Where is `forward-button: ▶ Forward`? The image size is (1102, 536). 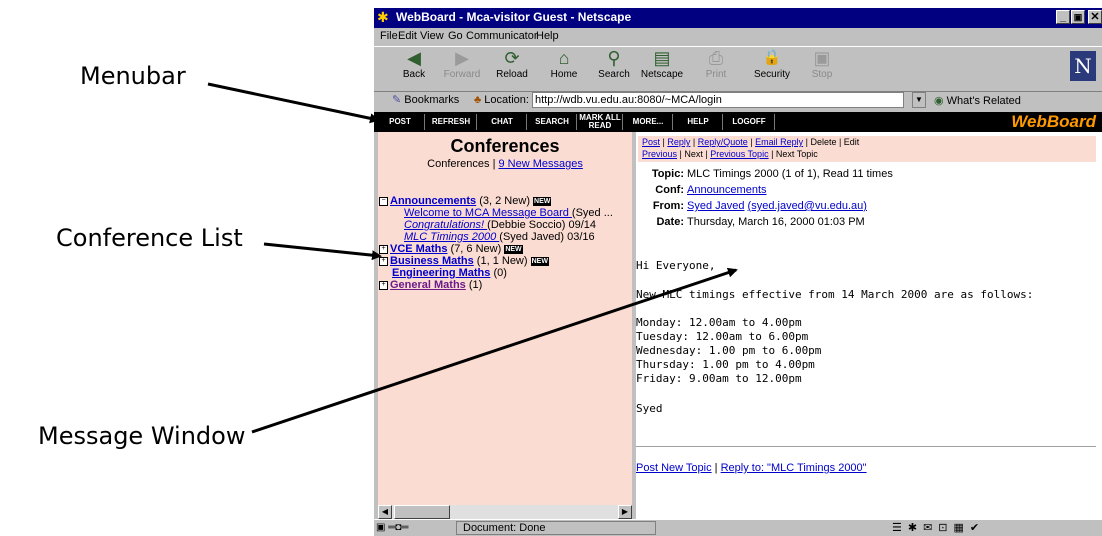 forward-button: ▶ Forward is located at coordinates (462, 63).